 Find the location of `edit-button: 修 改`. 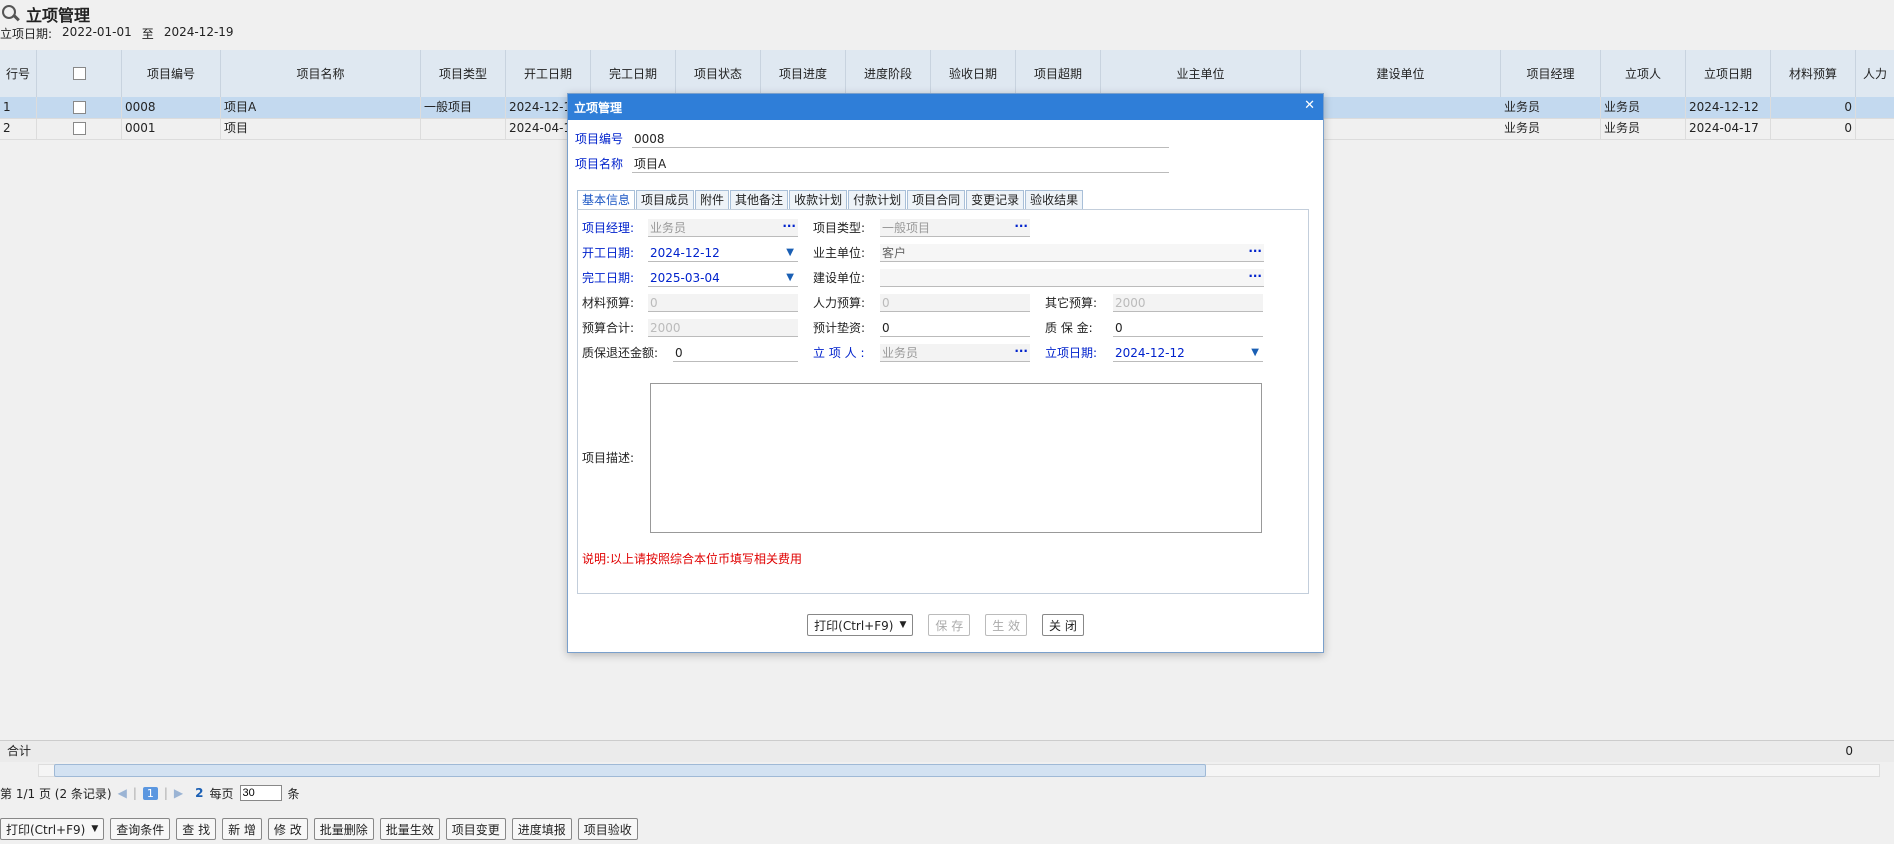

edit-button: 修 改 is located at coordinates (287, 829).